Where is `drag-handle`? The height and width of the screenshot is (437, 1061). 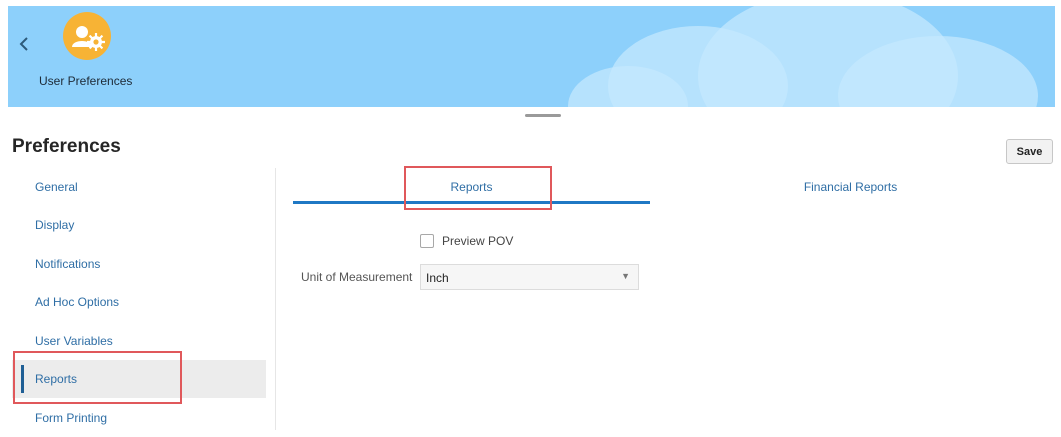
drag-handle is located at coordinates (543, 115).